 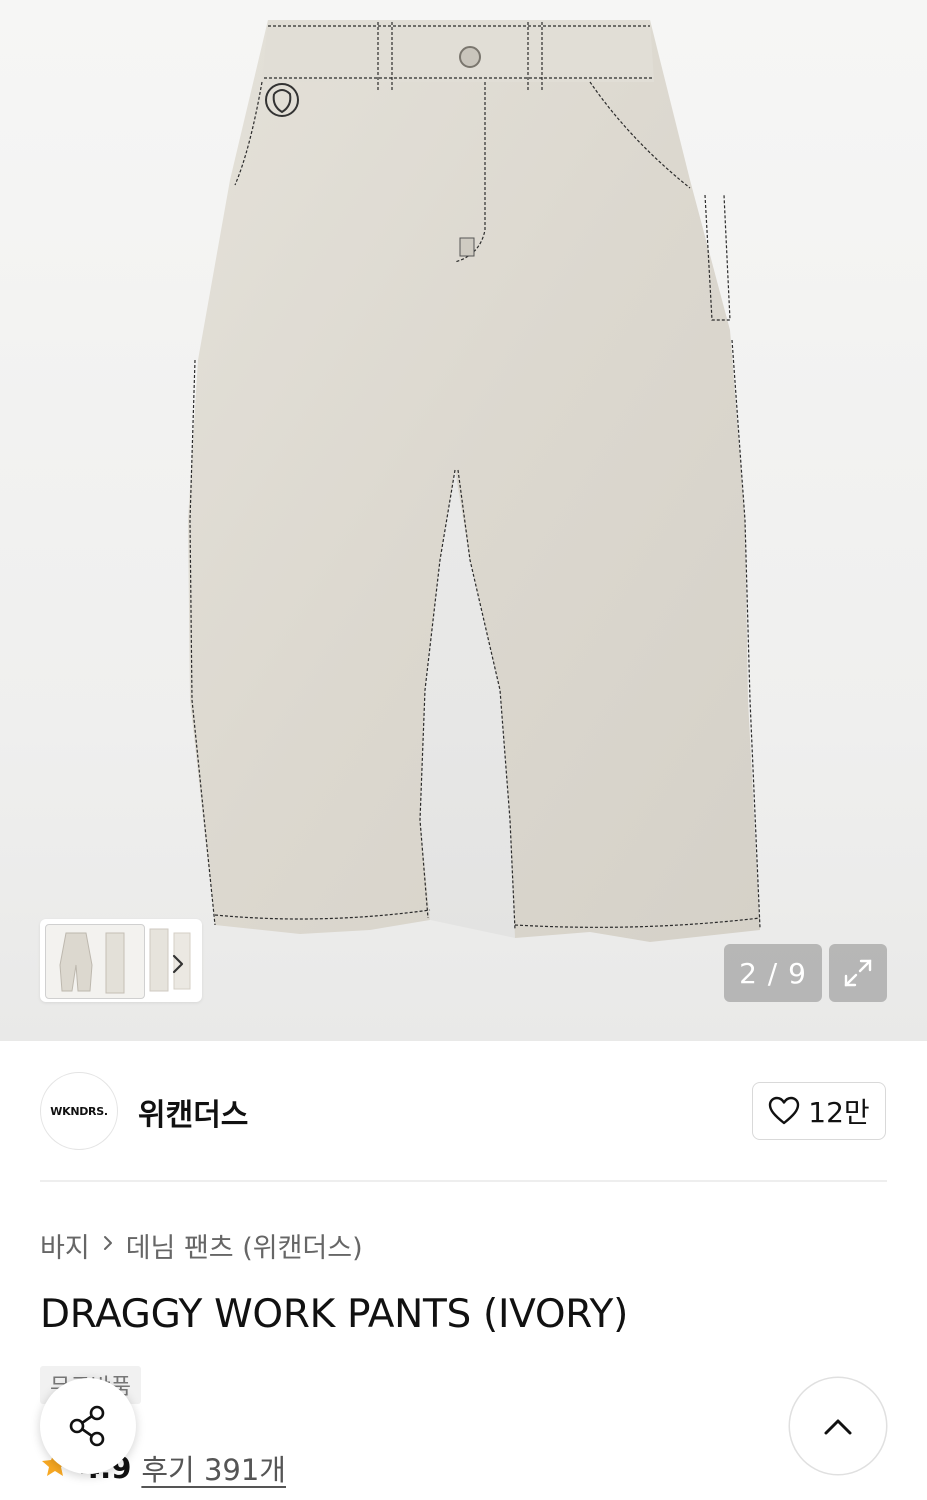 What do you see at coordinates (463, 1181) in the screenshot?
I see `divider` at bounding box center [463, 1181].